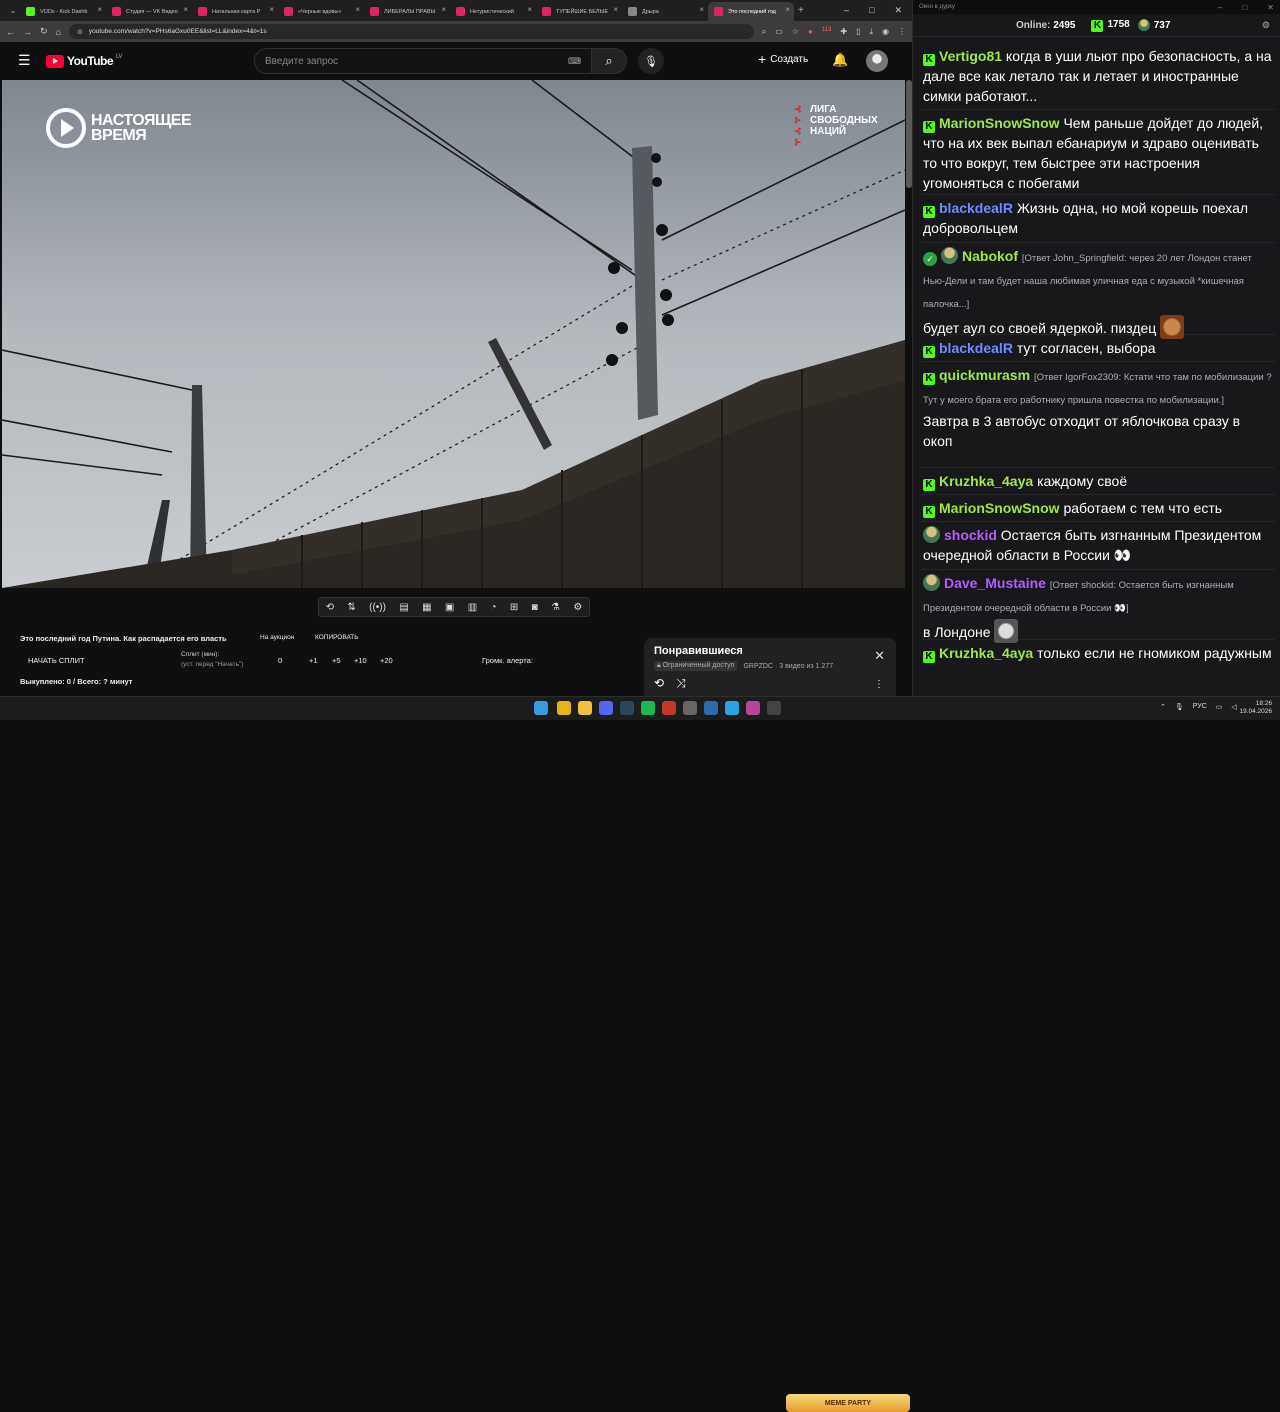 Image resolution: width=1280 pixels, height=1412 pixels. Describe the element at coordinates (337, 637) in the screenshot. I see `copy-button: КОПИРОВАТЬ` at that location.